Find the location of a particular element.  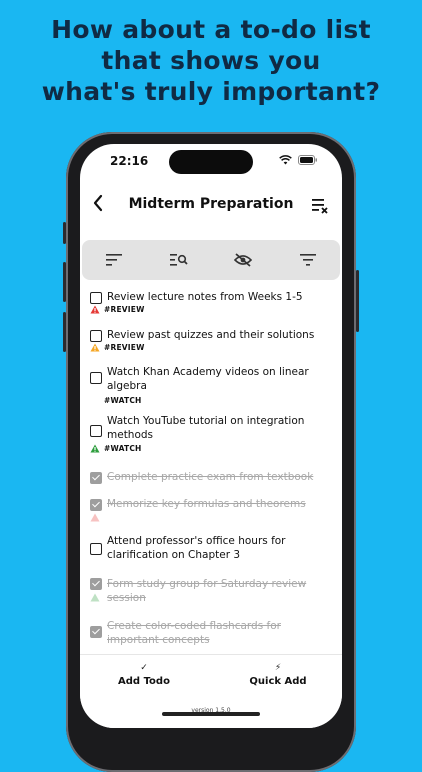

todo-text: Review past quizzes and their solutions is located at coordinates (211, 335).